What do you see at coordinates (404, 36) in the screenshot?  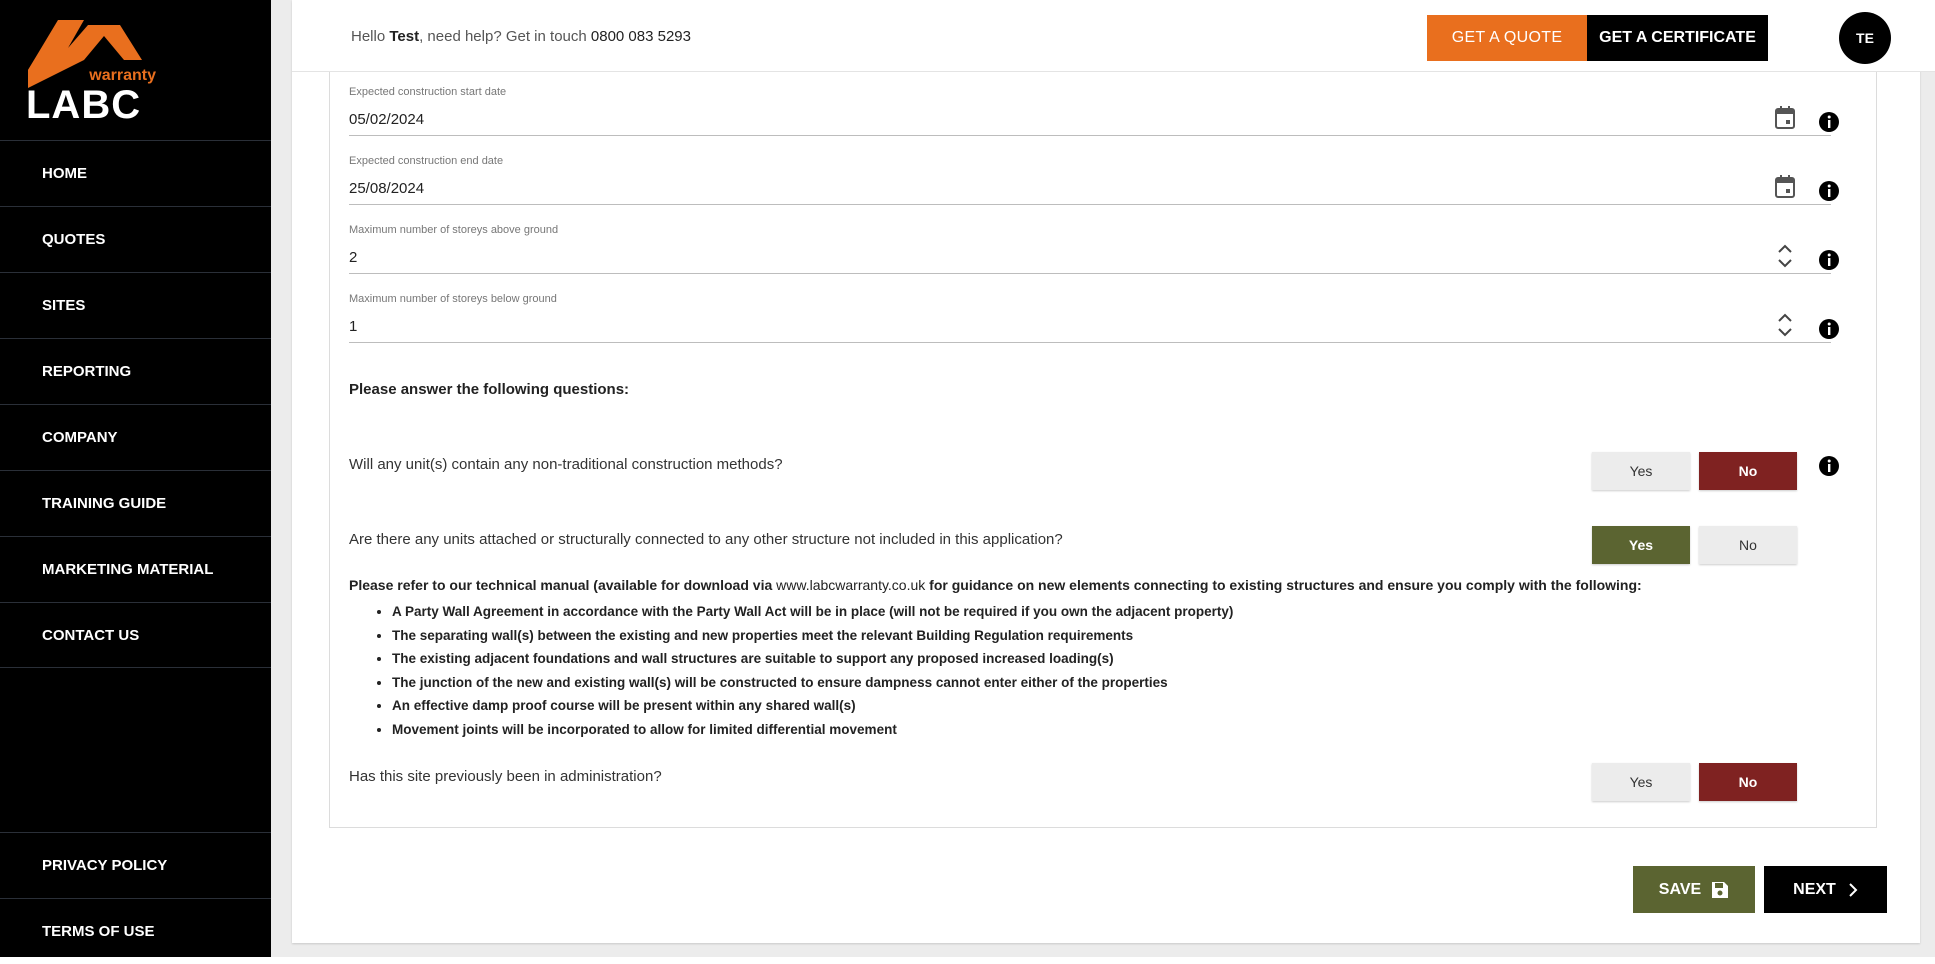 I see `user-name: Test` at bounding box center [404, 36].